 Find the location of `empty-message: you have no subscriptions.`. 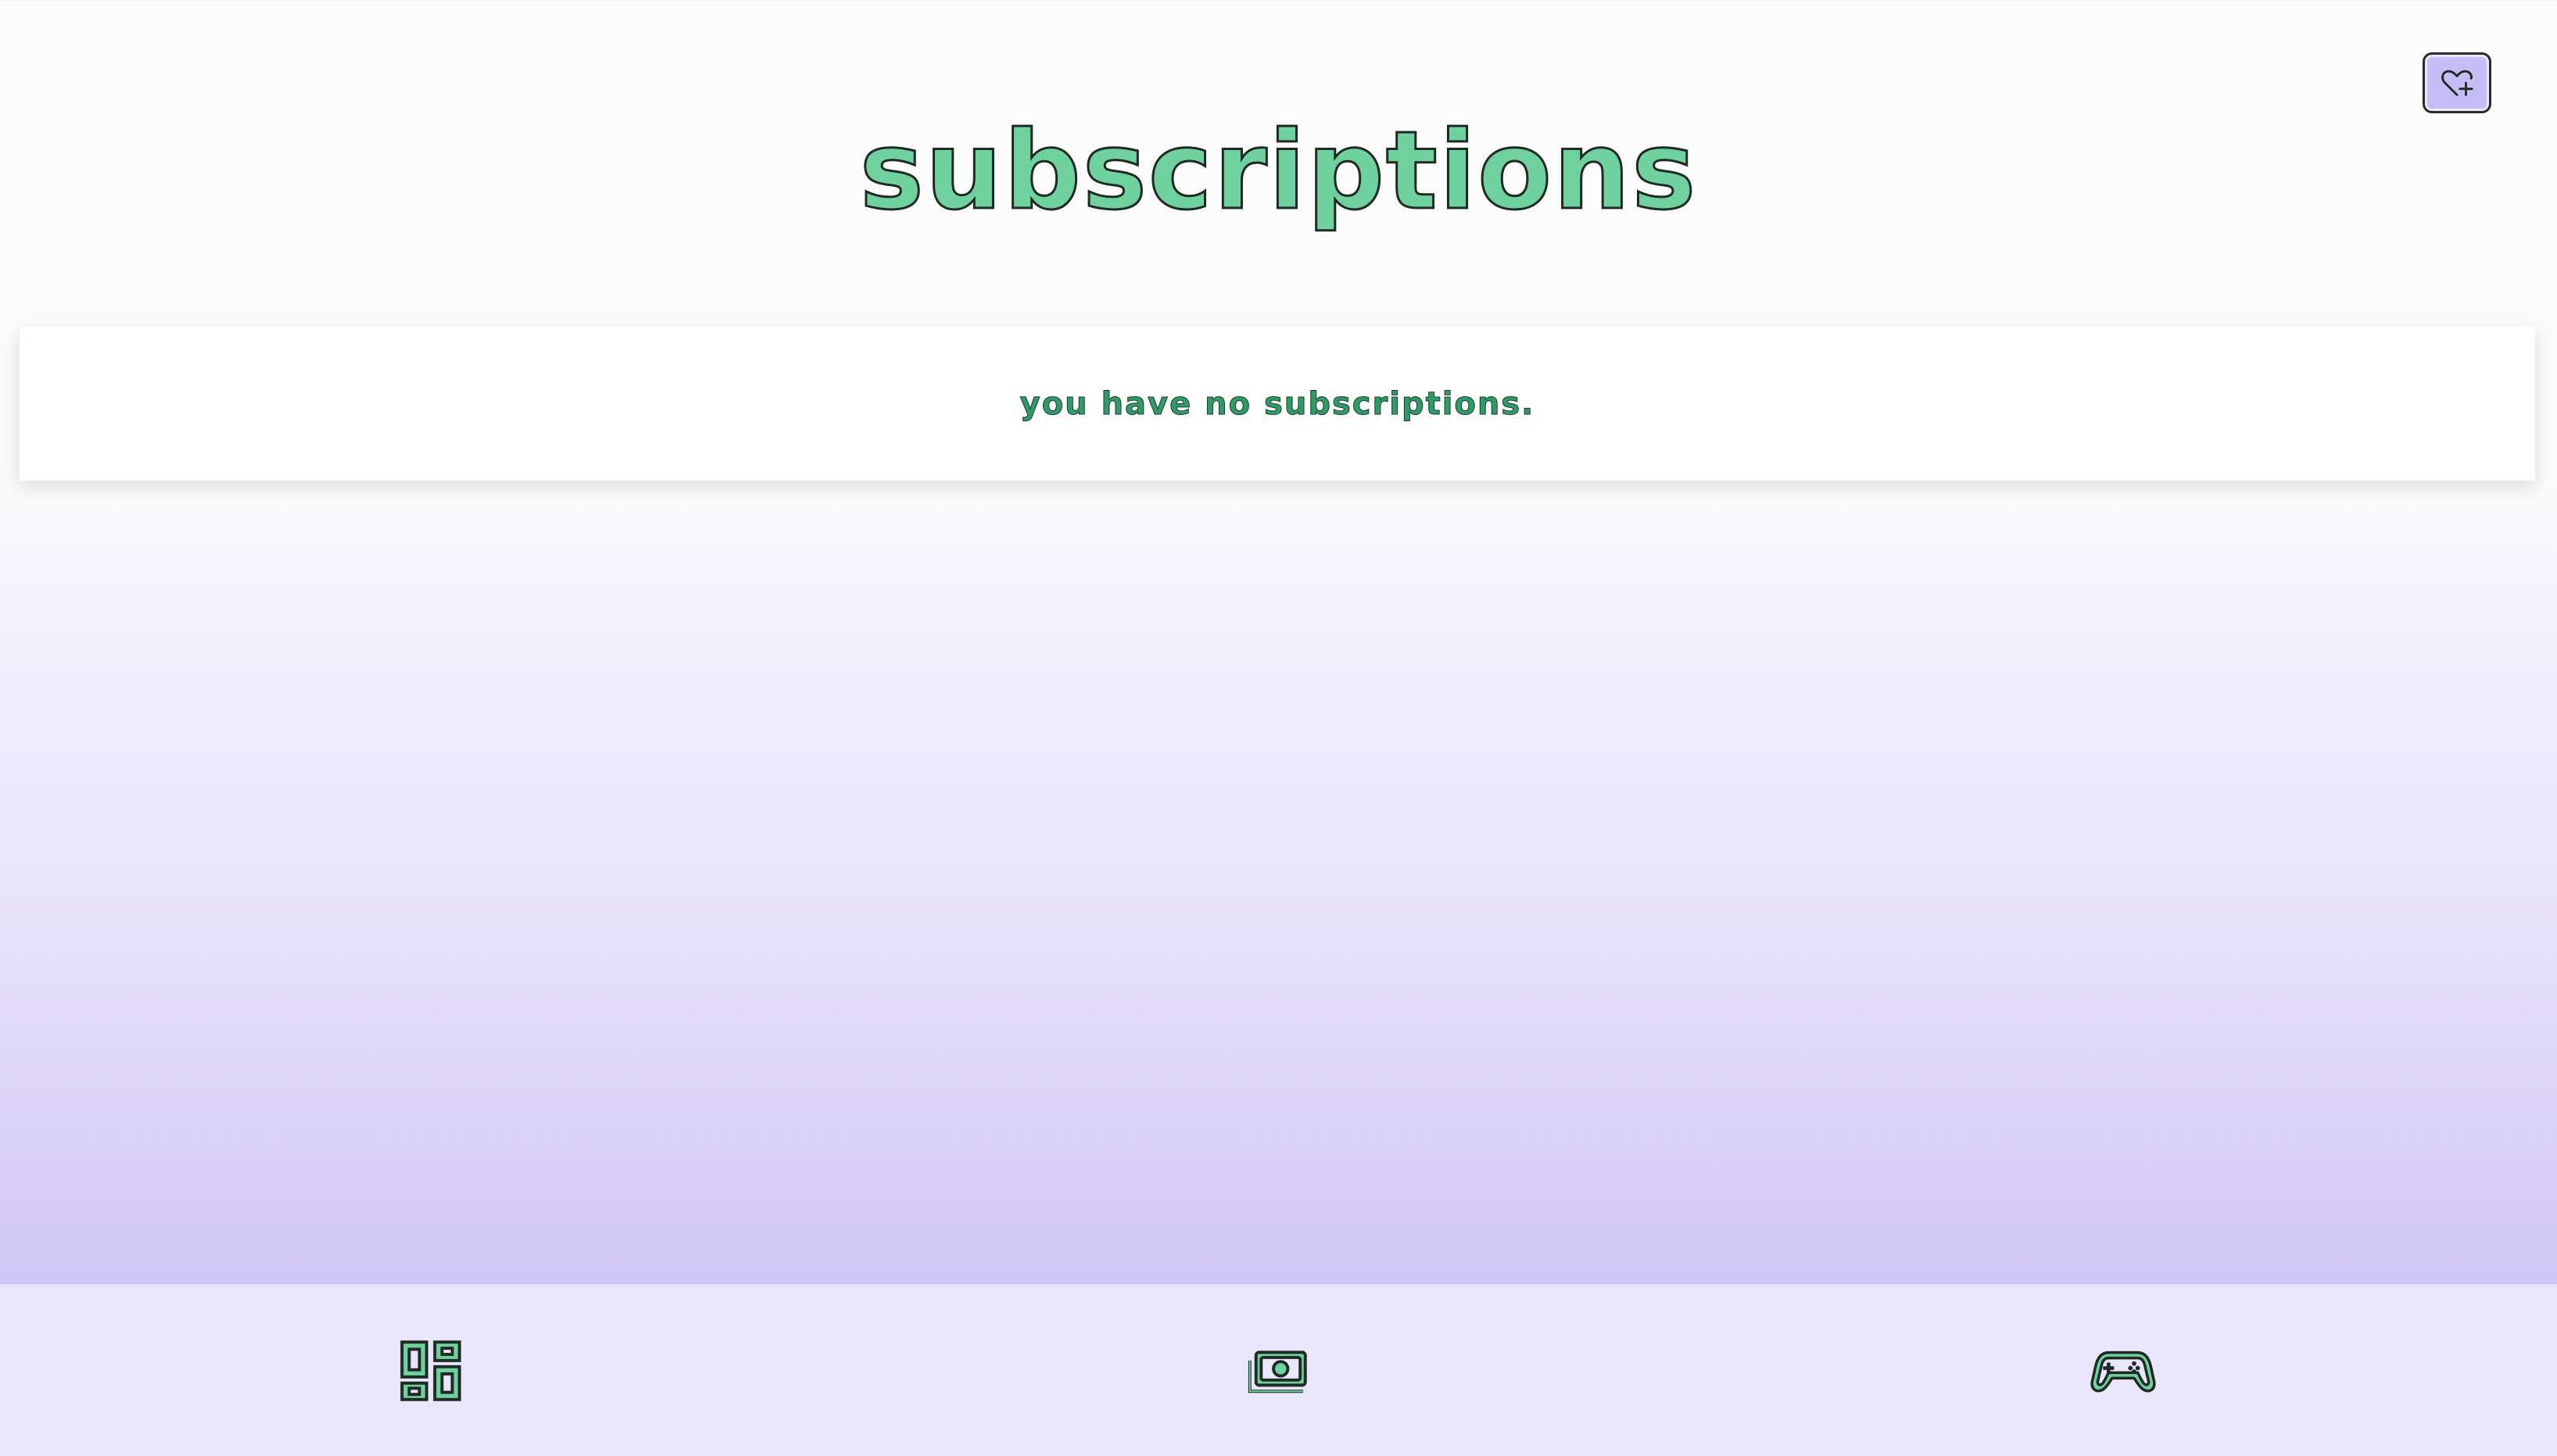

empty-message: you have no subscriptions. is located at coordinates (1277, 403).